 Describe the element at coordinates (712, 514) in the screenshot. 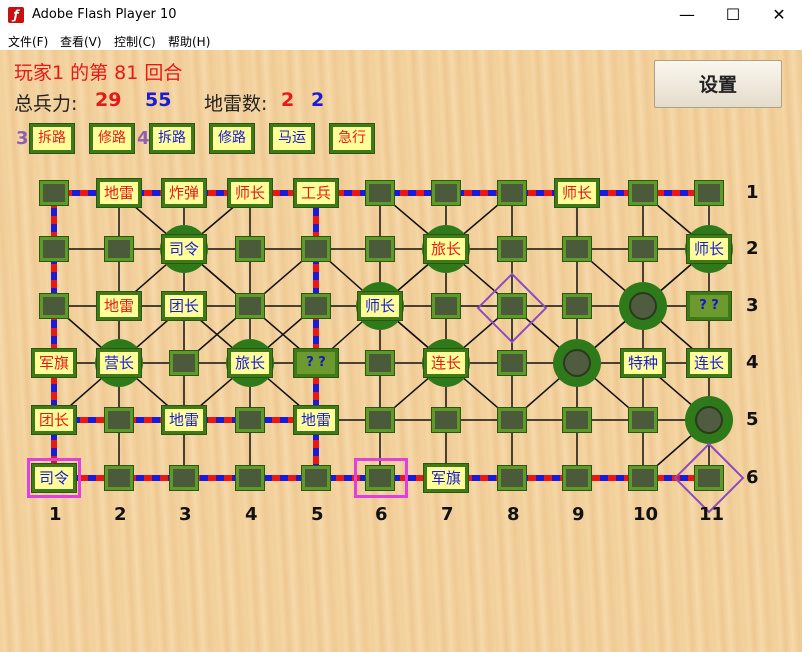

I see `column-label: 11` at that location.